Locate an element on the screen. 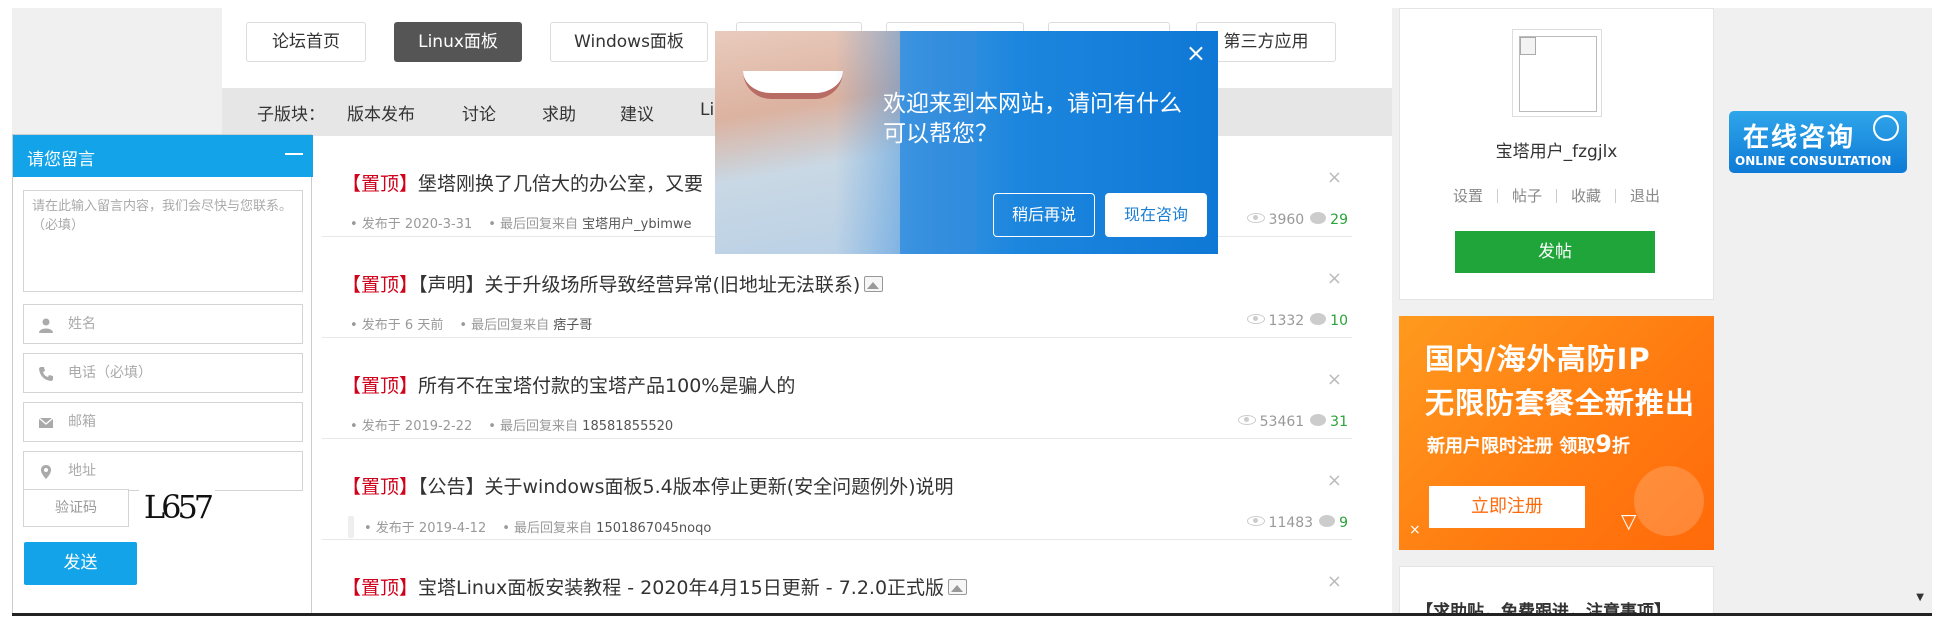 The width and height of the screenshot is (1950, 639). name-input is located at coordinates (163, 324).